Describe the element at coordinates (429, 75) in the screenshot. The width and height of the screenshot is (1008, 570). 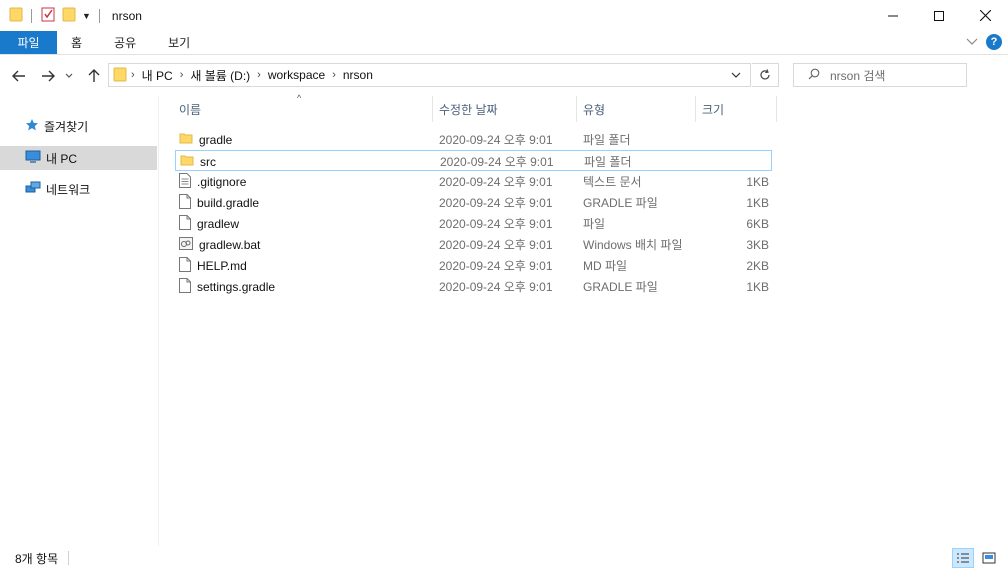
I see `address-bar: › 내 PC › 새 볼륨 (D:) › workspace › nrson` at that location.